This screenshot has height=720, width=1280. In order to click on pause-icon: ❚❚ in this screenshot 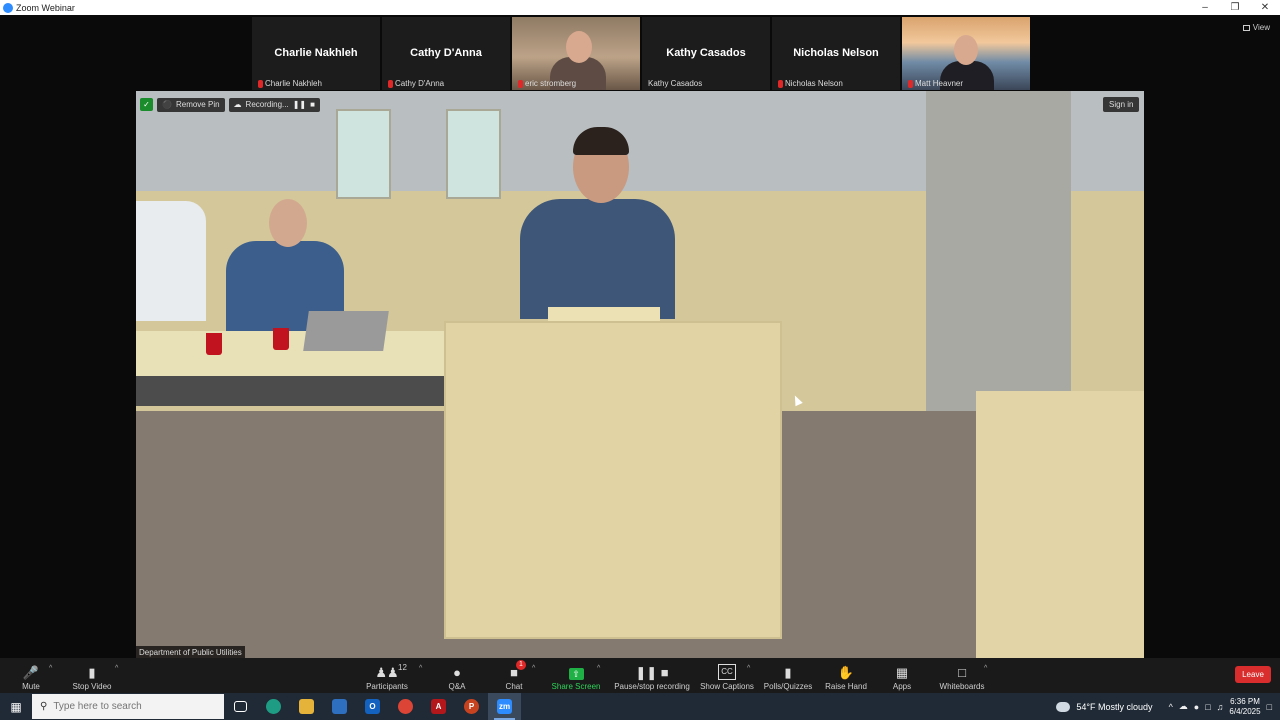, I will do `click(299, 104)`.